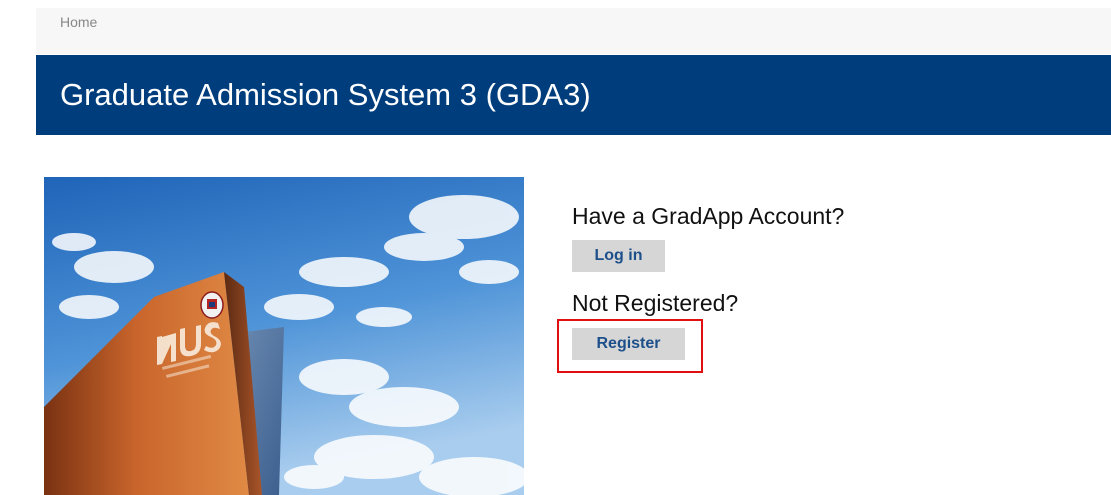 The image size is (1111, 495). Describe the element at coordinates (708, 216) in the screenshot. I see `account-heading: Have a GradApp Account?` at that location.